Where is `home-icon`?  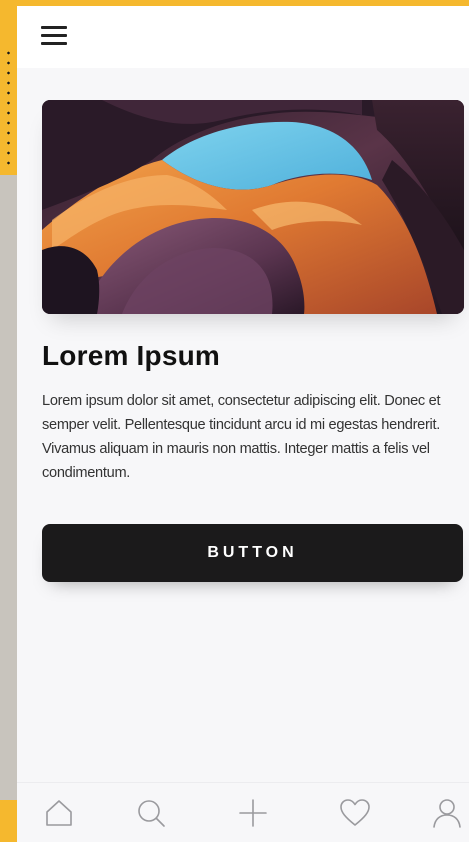
home-icon is located at coordinates (59, 813).